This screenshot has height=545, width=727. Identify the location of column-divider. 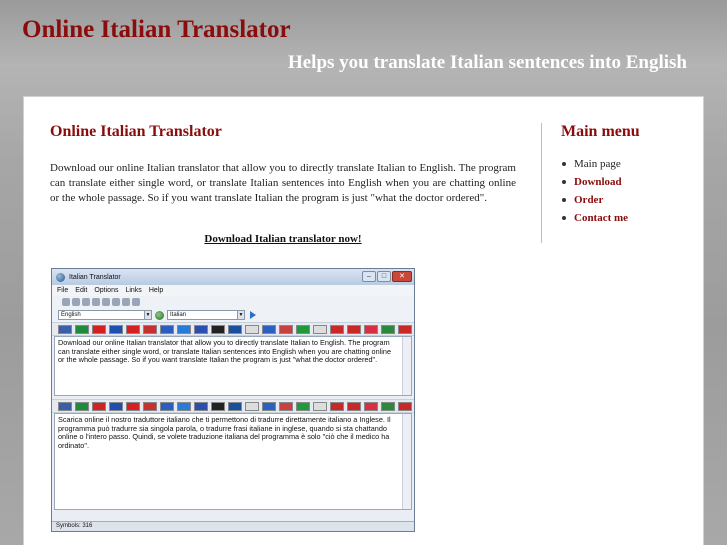
(541, 183).